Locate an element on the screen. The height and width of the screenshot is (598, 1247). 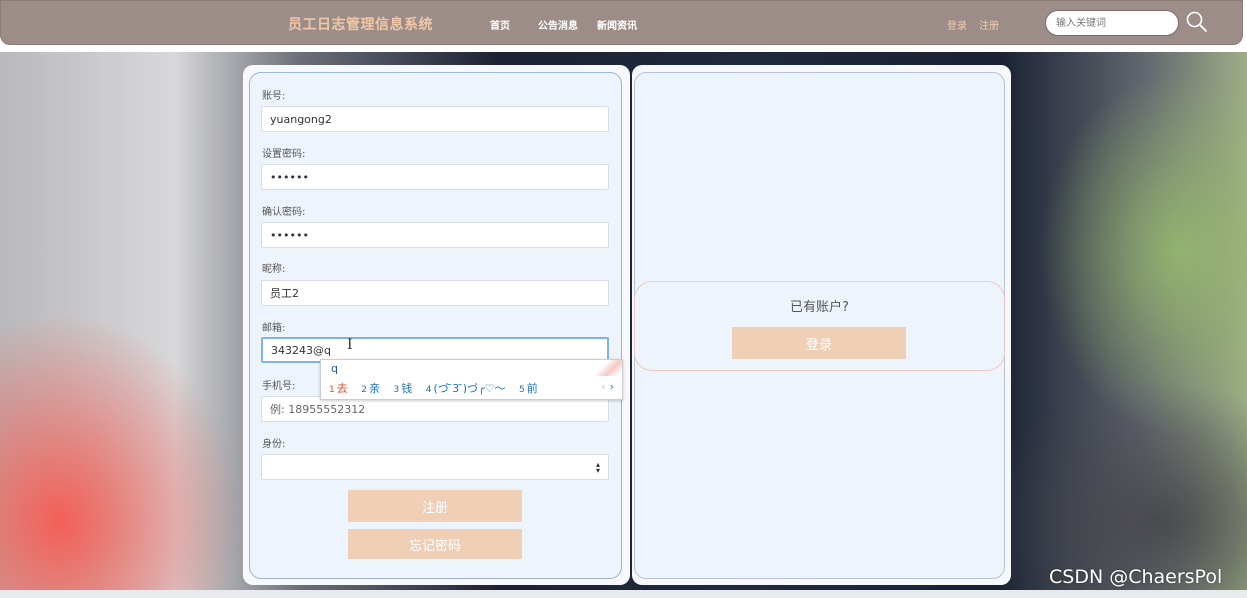
nav-link-home: 首页 is located at coordinates (500, 24).